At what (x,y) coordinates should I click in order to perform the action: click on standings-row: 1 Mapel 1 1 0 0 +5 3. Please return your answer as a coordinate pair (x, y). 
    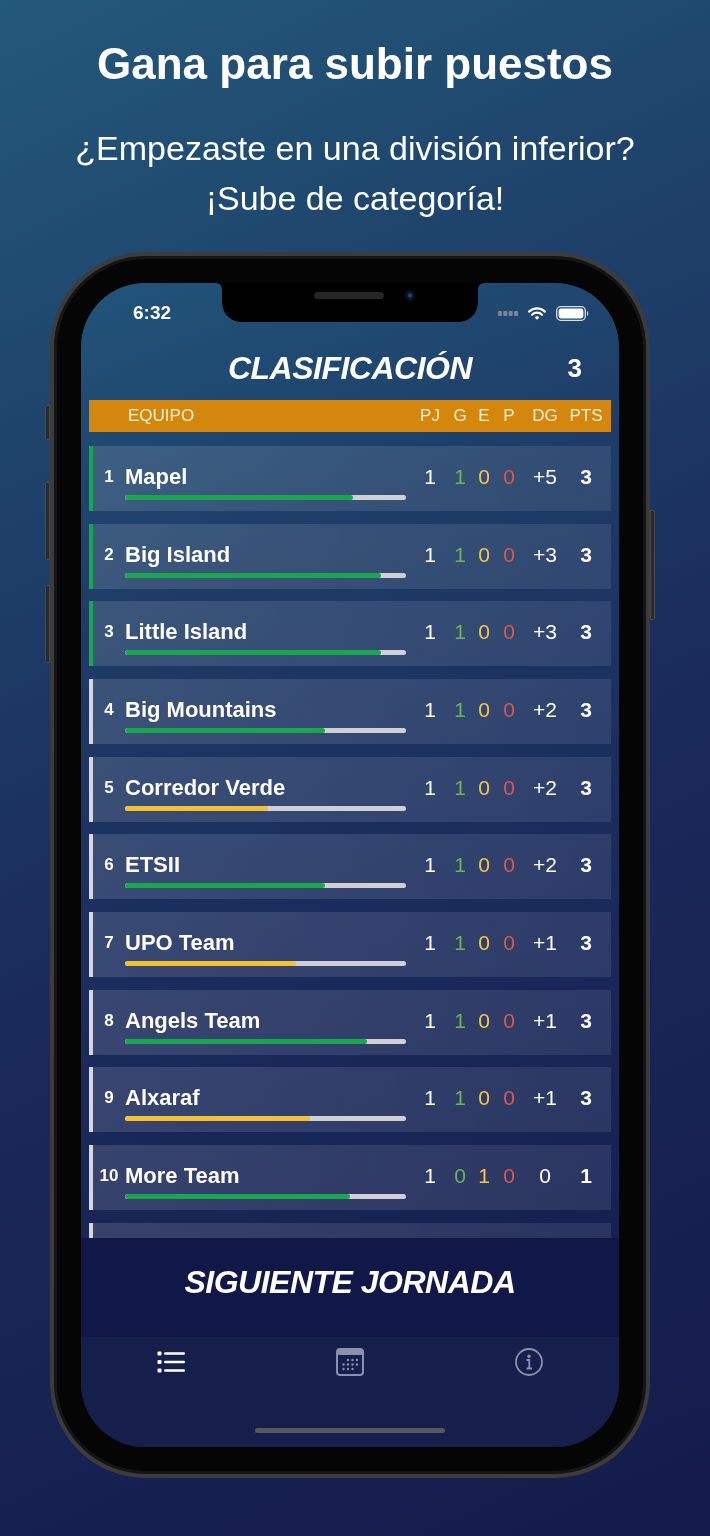
    Looking at the image, I should click on (350, 478).